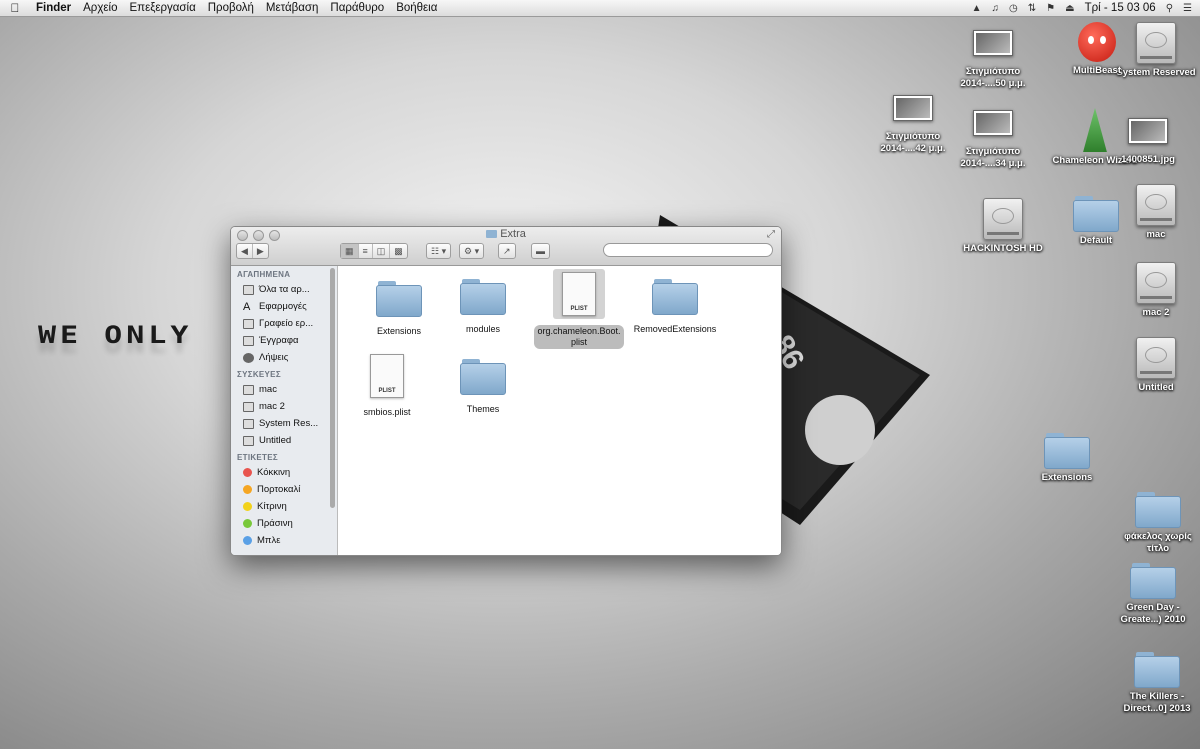  I want to click on desktop-icon-mac: mac, so click(1155, 212).